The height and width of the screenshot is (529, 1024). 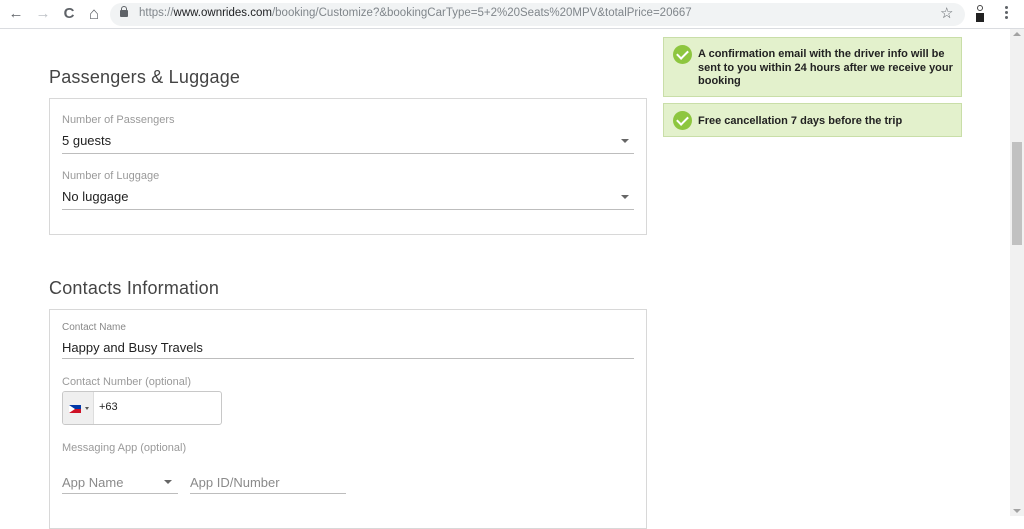 I want to click on country-code-dropdown, so click(x=78, y=408).